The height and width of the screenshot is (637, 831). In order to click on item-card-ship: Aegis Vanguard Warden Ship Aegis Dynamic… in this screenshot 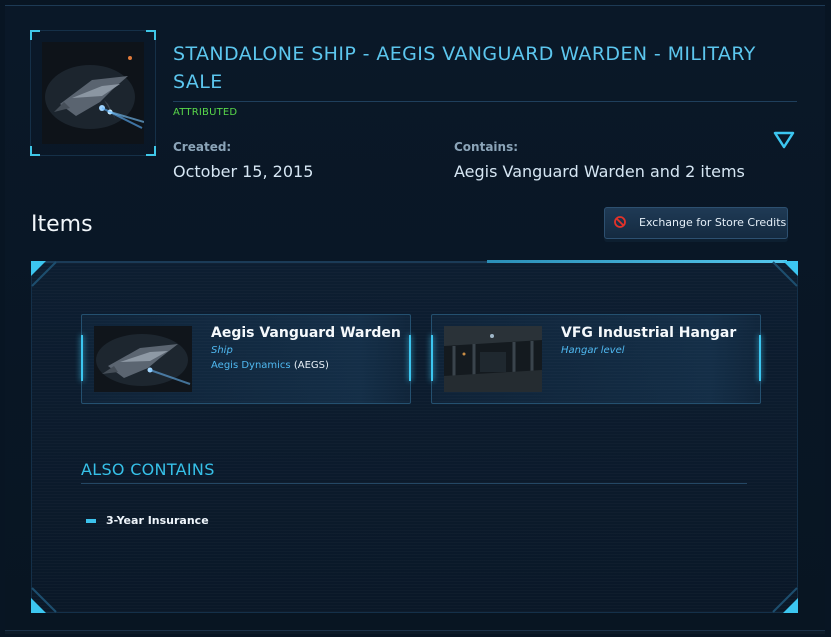, I will do `click(246, 359)`.